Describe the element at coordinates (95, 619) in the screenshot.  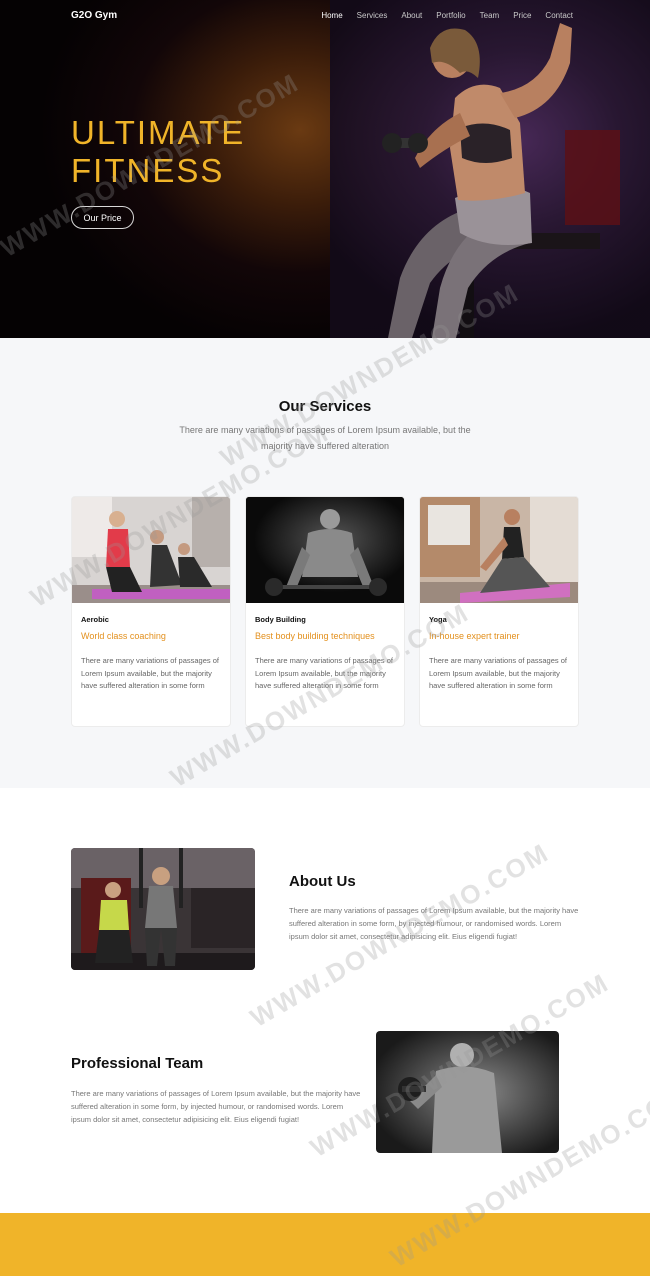
I see `card-category: Aerobic` at that location.